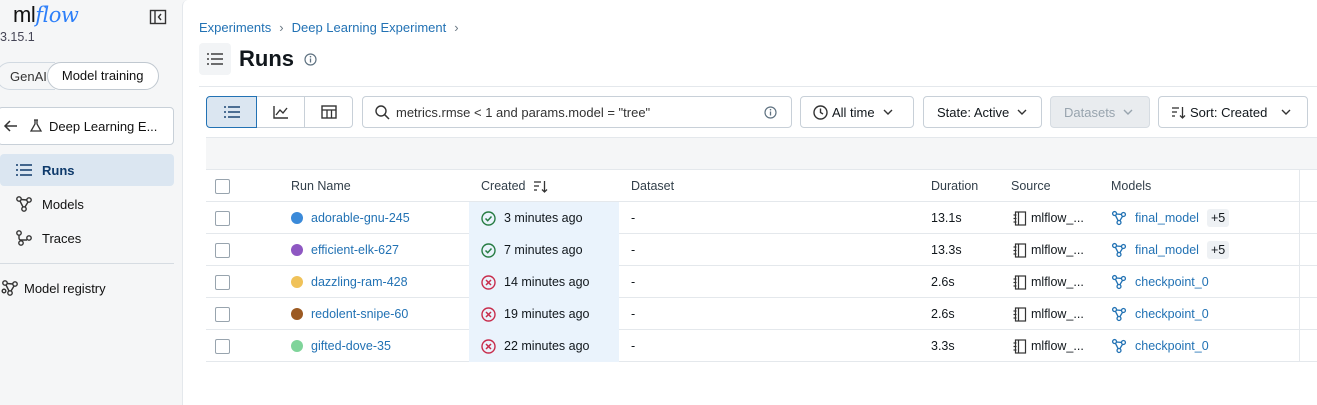  What do you see at coordinates (1100, 112) in the screenshot?
I see `datasets-dropdown: Datasets` at bounding box center [1100, 112].